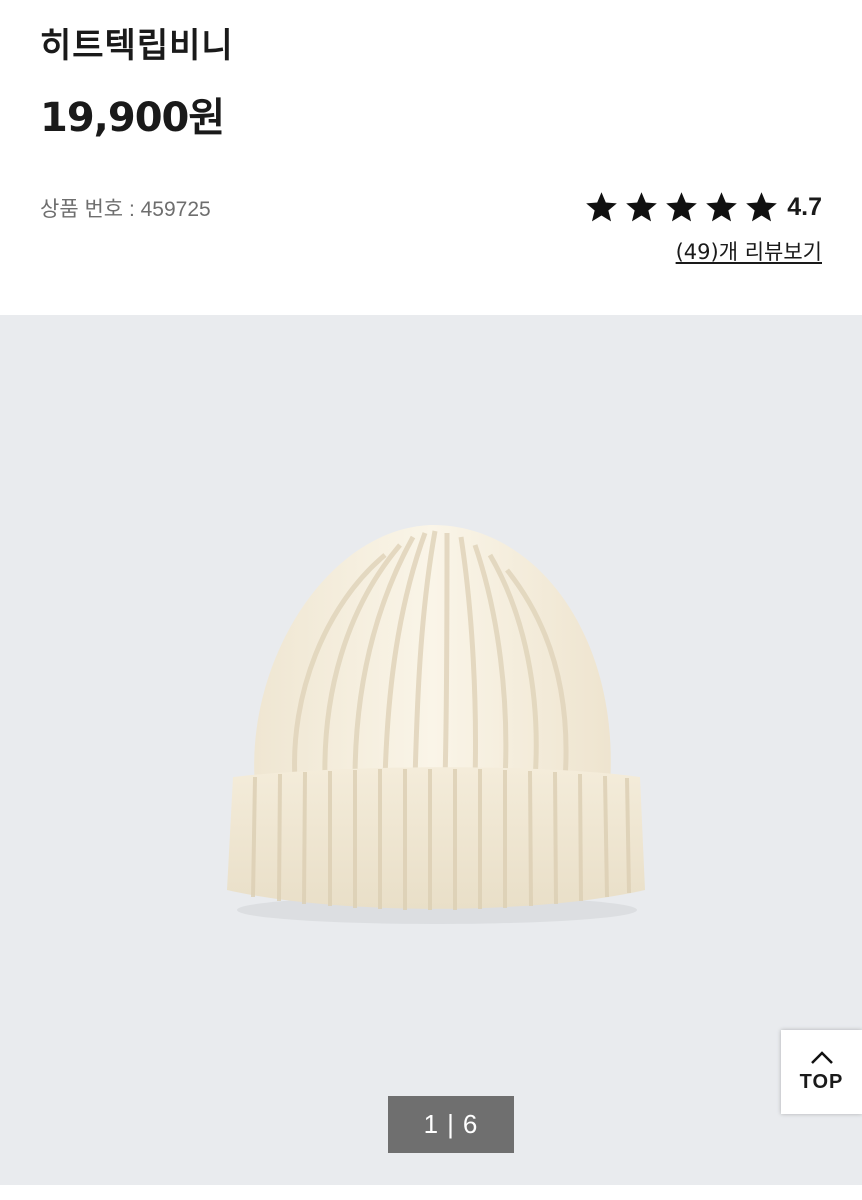  What do you see at coordinates (804, 207) in the screenshot?
I see `rating-value: 4.7` at bounding box center [804, 207].